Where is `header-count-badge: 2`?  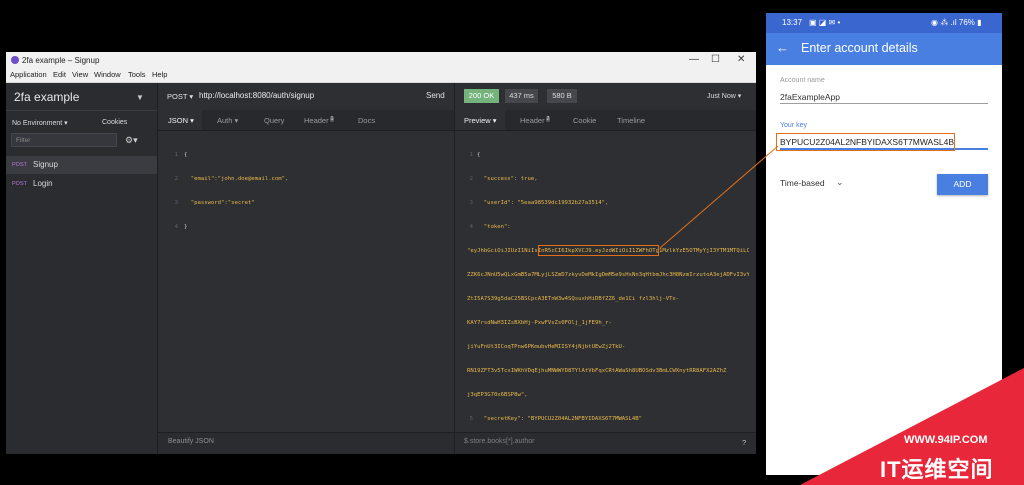
header-count-badge: 2 is located at coordinates (548, 119).